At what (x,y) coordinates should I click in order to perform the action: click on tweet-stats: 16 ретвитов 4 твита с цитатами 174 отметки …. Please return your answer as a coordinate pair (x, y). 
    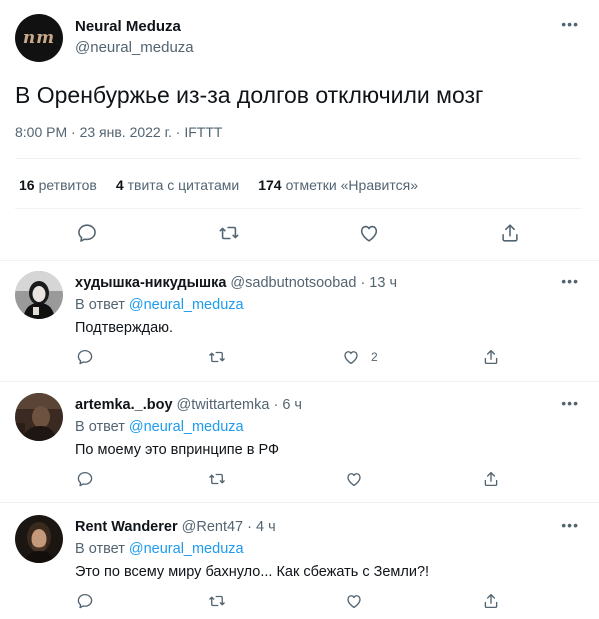
    Looking at the image, I should click on (228, 185).